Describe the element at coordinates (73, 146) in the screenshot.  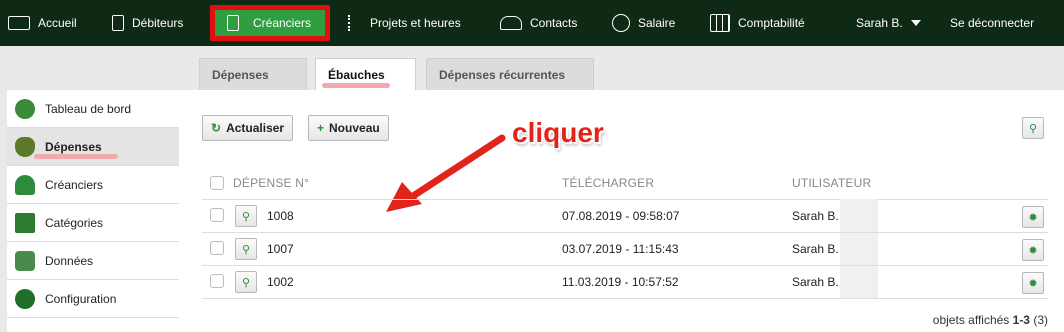
I see `sidebar-item-label: Dépenses` at that location.